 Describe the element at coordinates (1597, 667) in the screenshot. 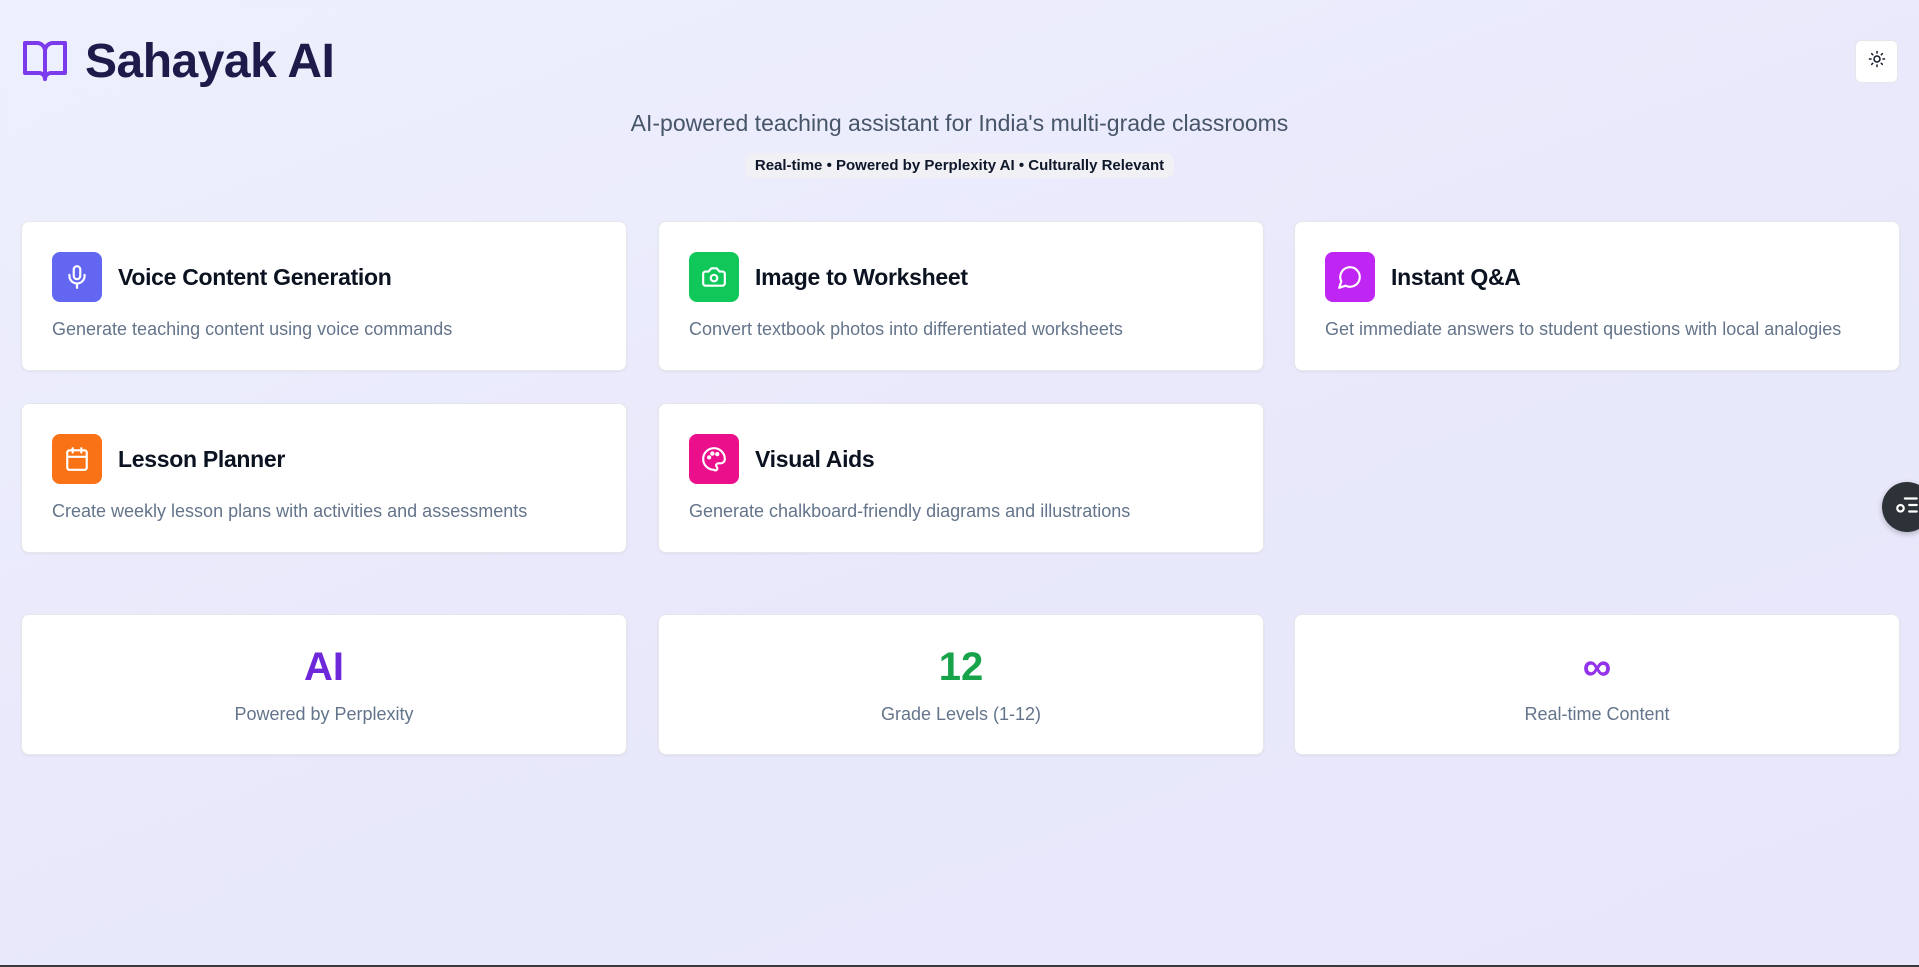

I see `stat-value: ∞` at that location.